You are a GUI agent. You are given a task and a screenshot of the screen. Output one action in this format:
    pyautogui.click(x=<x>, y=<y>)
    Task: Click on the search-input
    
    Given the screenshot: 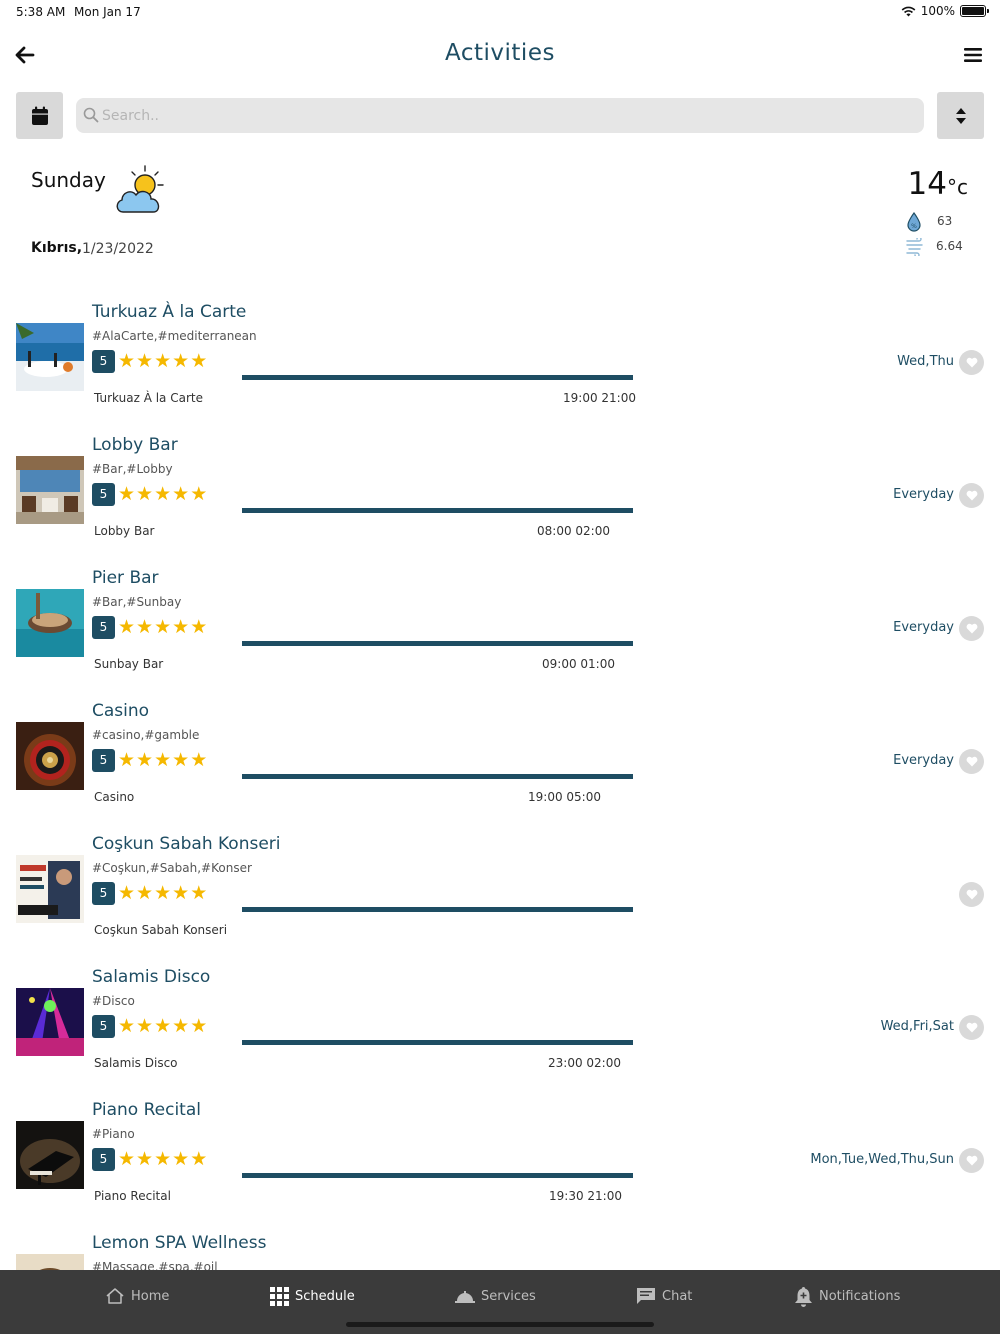 What is the action you would take?
    pyautogui.click(x=502, y=115)
    